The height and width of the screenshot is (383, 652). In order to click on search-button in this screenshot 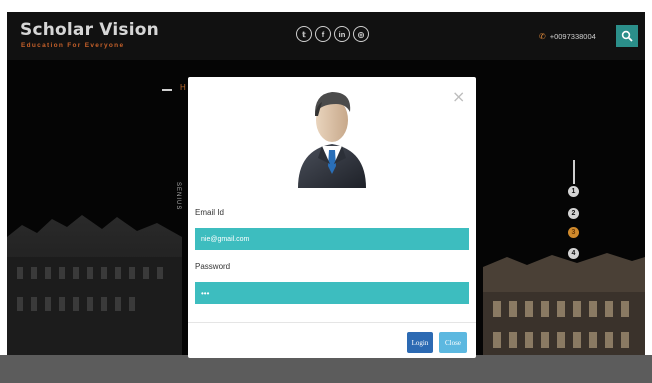, I will do `click(627, 36)`.